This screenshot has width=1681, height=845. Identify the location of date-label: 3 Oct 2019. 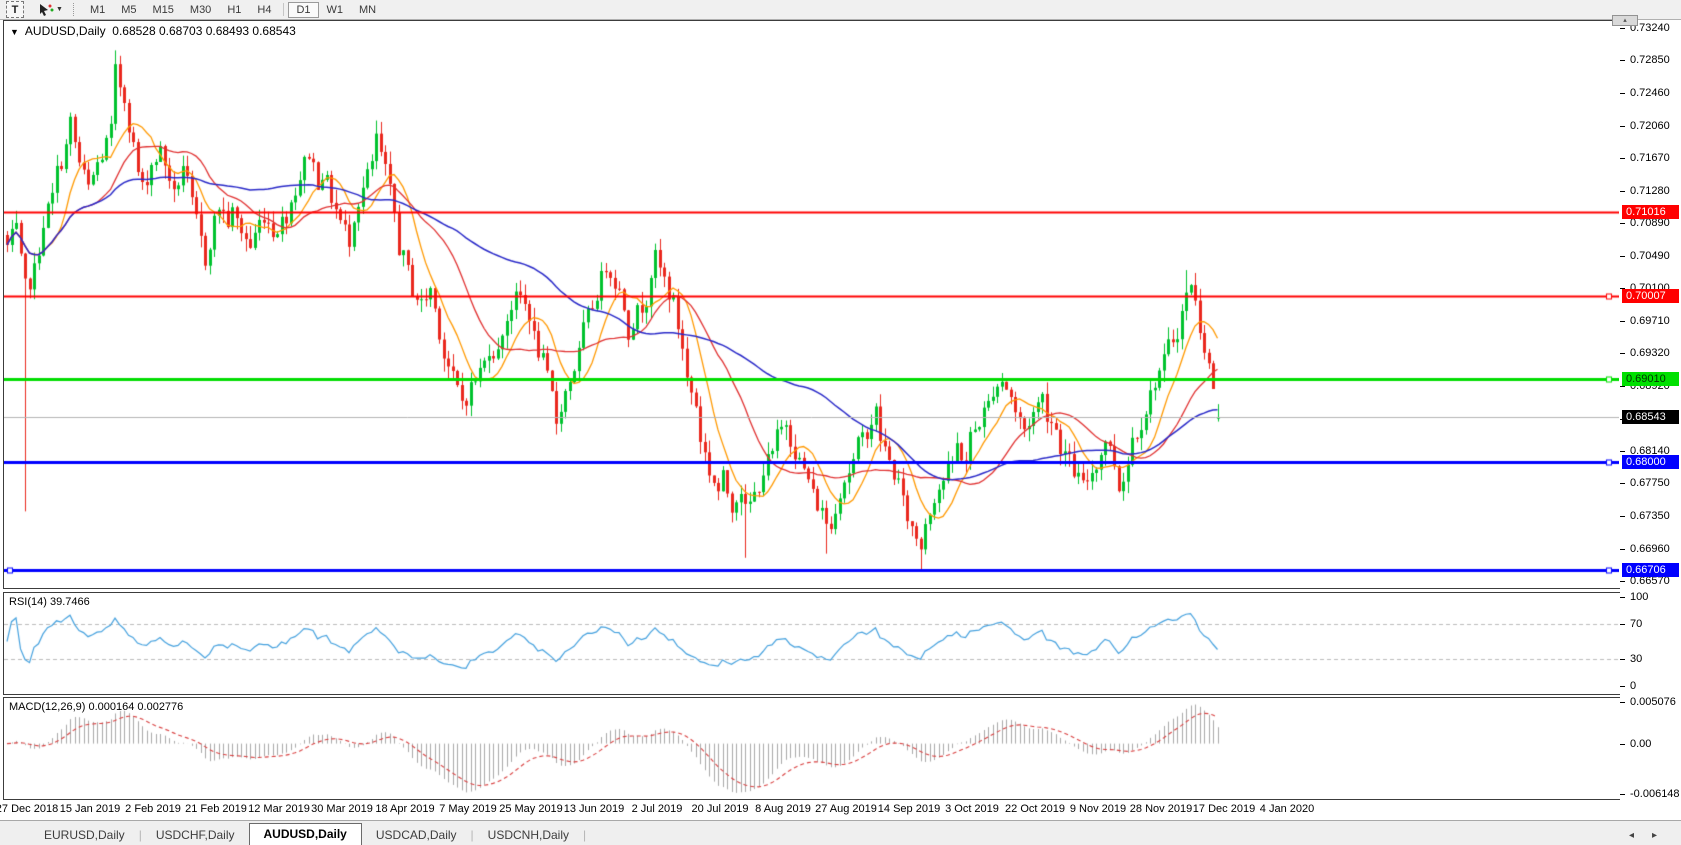
(972, 809).